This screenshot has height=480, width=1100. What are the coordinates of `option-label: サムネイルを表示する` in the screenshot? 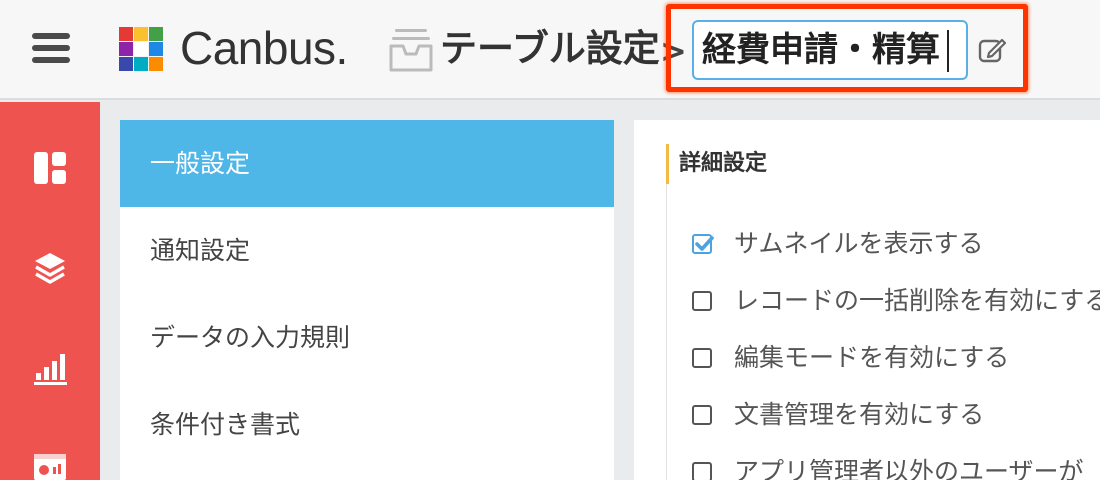 It's located at (859, 243).